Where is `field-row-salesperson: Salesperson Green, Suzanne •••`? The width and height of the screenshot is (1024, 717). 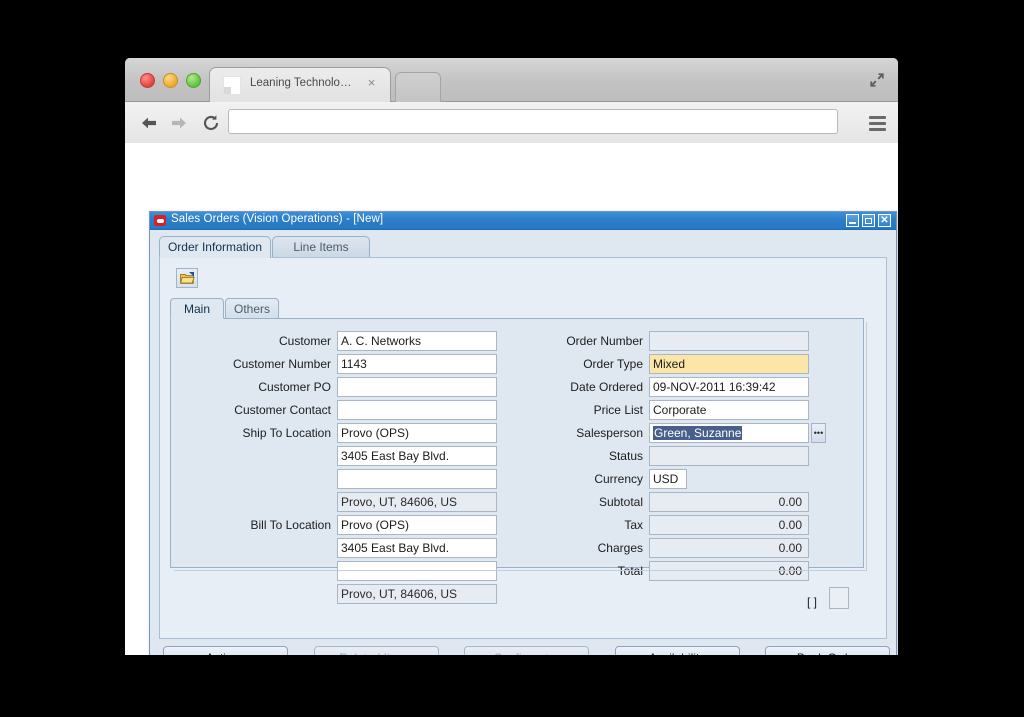
field-row-salesperson: Salesperson Green, Suzanne ••• is located at coordinates (686, 434).